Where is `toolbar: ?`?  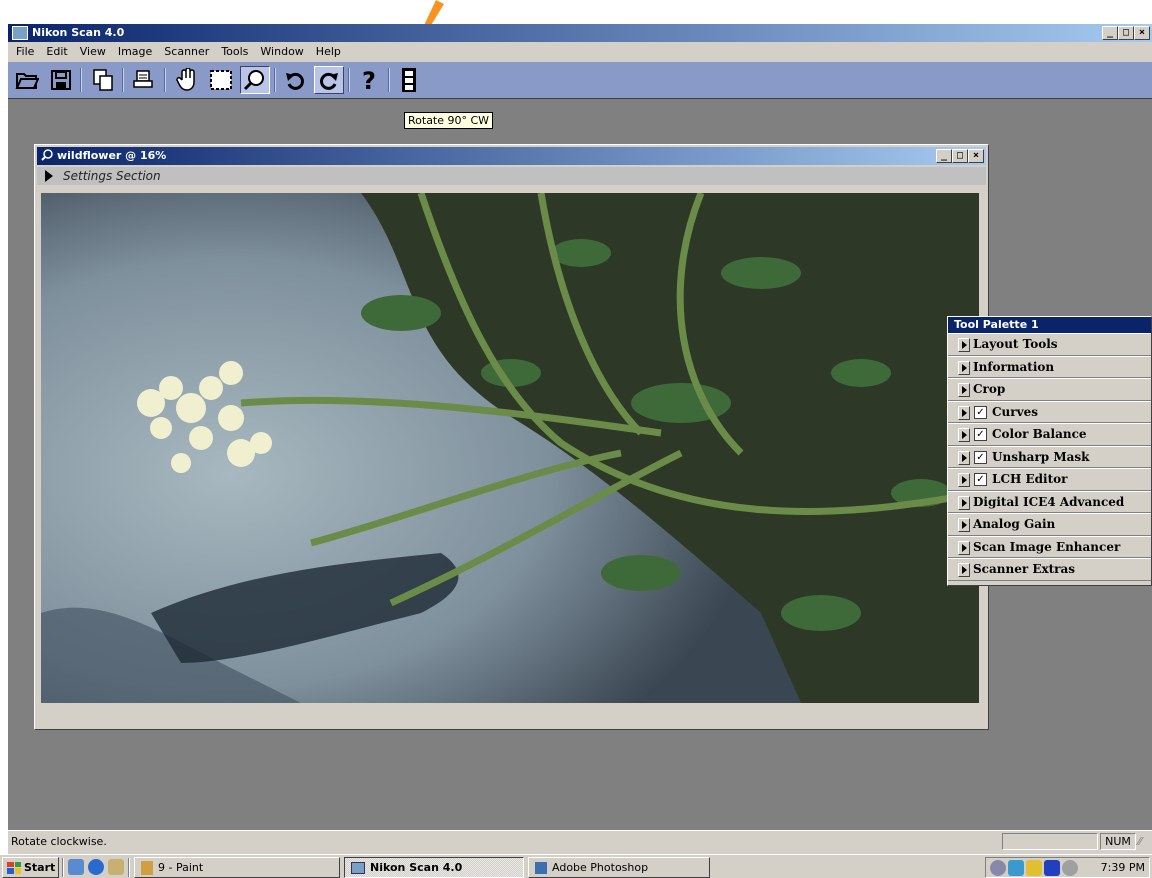
toolbar: ? is located at coordinates (580, 80).